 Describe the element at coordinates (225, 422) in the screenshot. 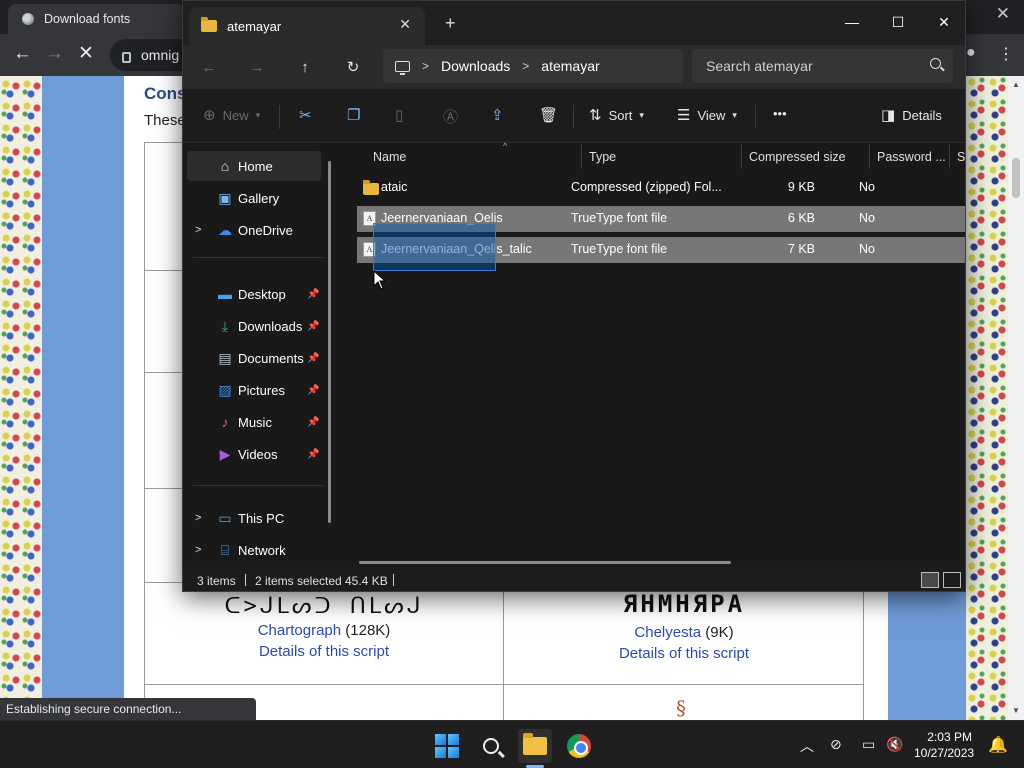

I see `music-icon: ♪` at that location.